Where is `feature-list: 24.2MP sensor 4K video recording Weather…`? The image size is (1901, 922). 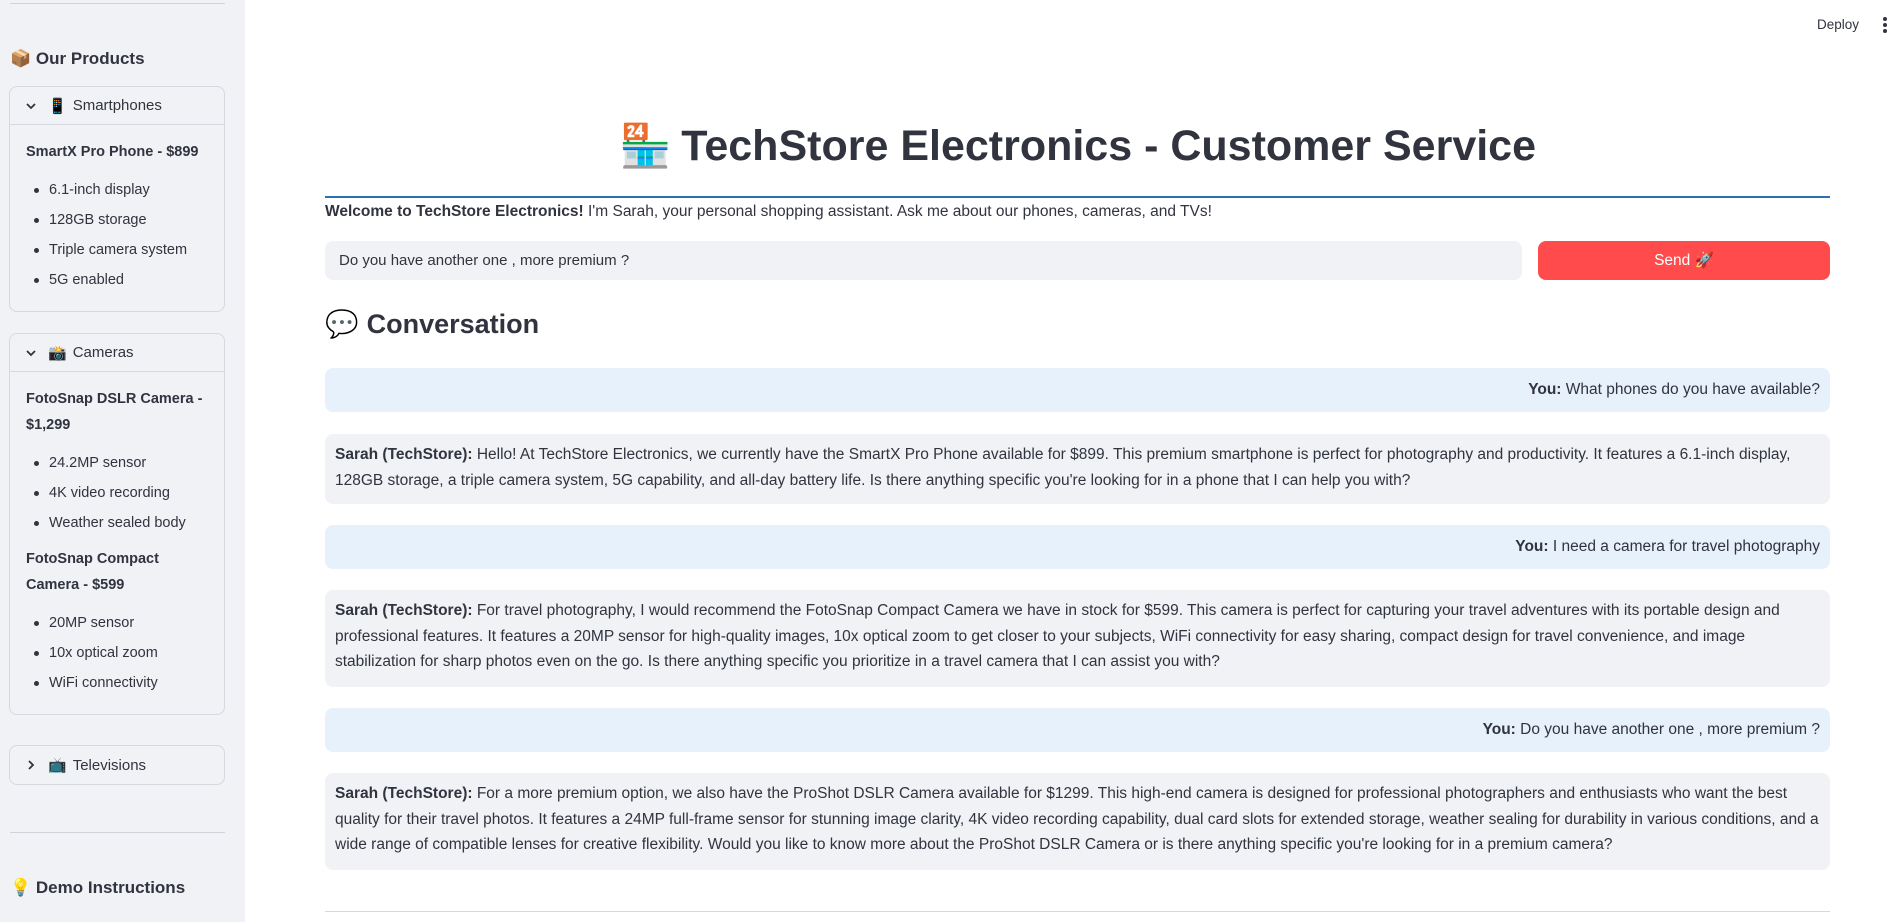 feature-list: 24.2MP sensor 4K video recording Weather… is located at coordinates (117, 493).